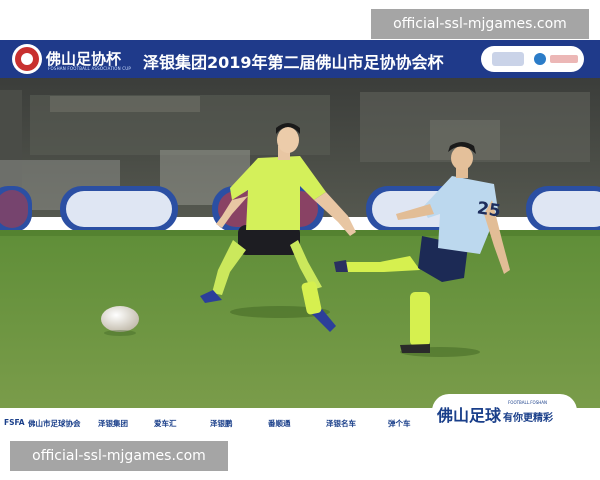  What do you see at coordinates (113, 423) in the screenshot?
I see `sponsor-zeyin-group: 泽银集团` at bounding box center [113, 423].